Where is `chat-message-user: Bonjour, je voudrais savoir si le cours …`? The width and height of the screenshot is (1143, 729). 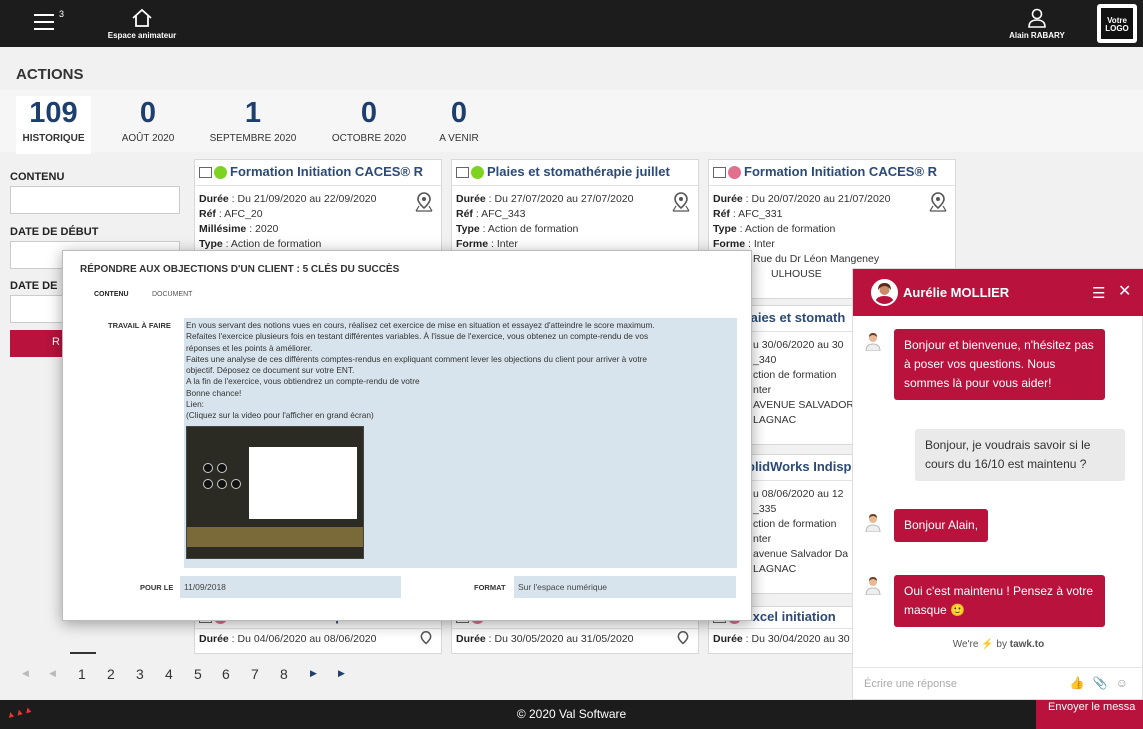 chat-message-user: Bonjour, je voudrais savoir si le cours … is located at coordinates (1020, 455).